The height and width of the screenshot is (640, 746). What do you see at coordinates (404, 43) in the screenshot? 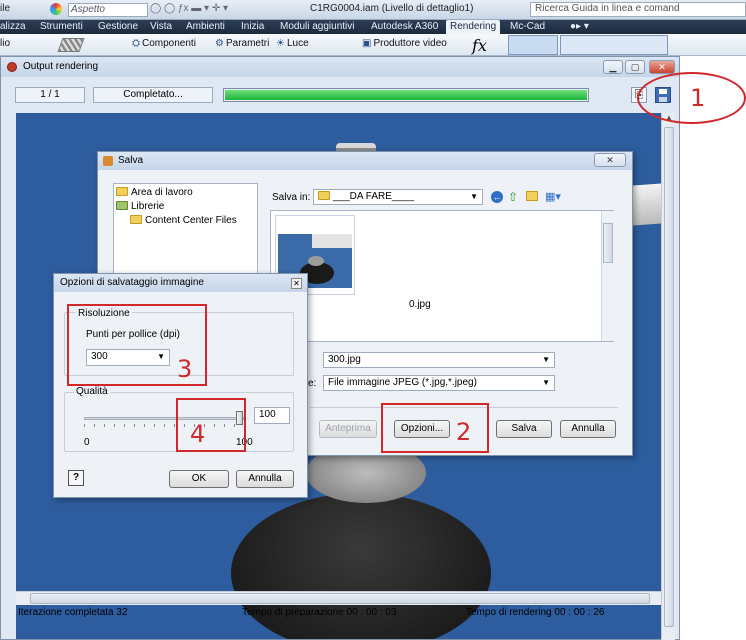
I see `video-producer-button: ▣ Produttore video` at bounding box center [404, 43].